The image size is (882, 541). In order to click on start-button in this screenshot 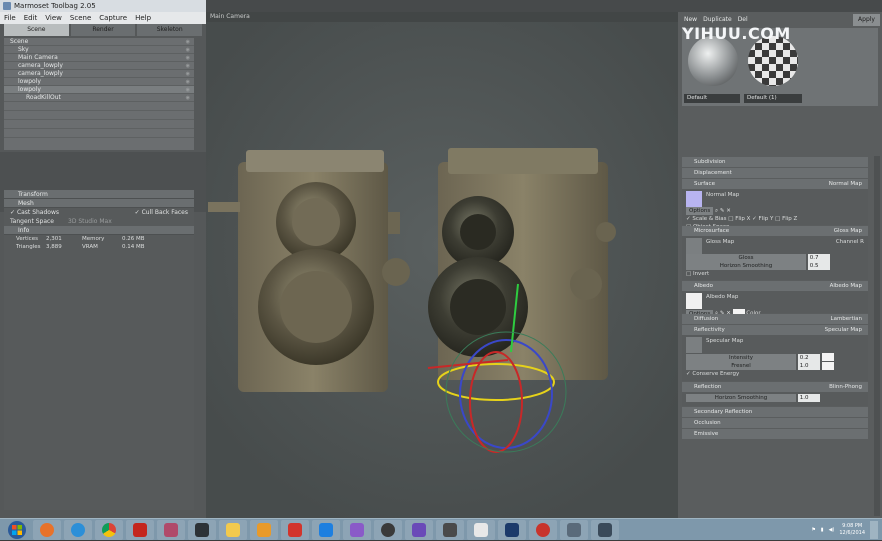, I will do `click(17, 530)`.